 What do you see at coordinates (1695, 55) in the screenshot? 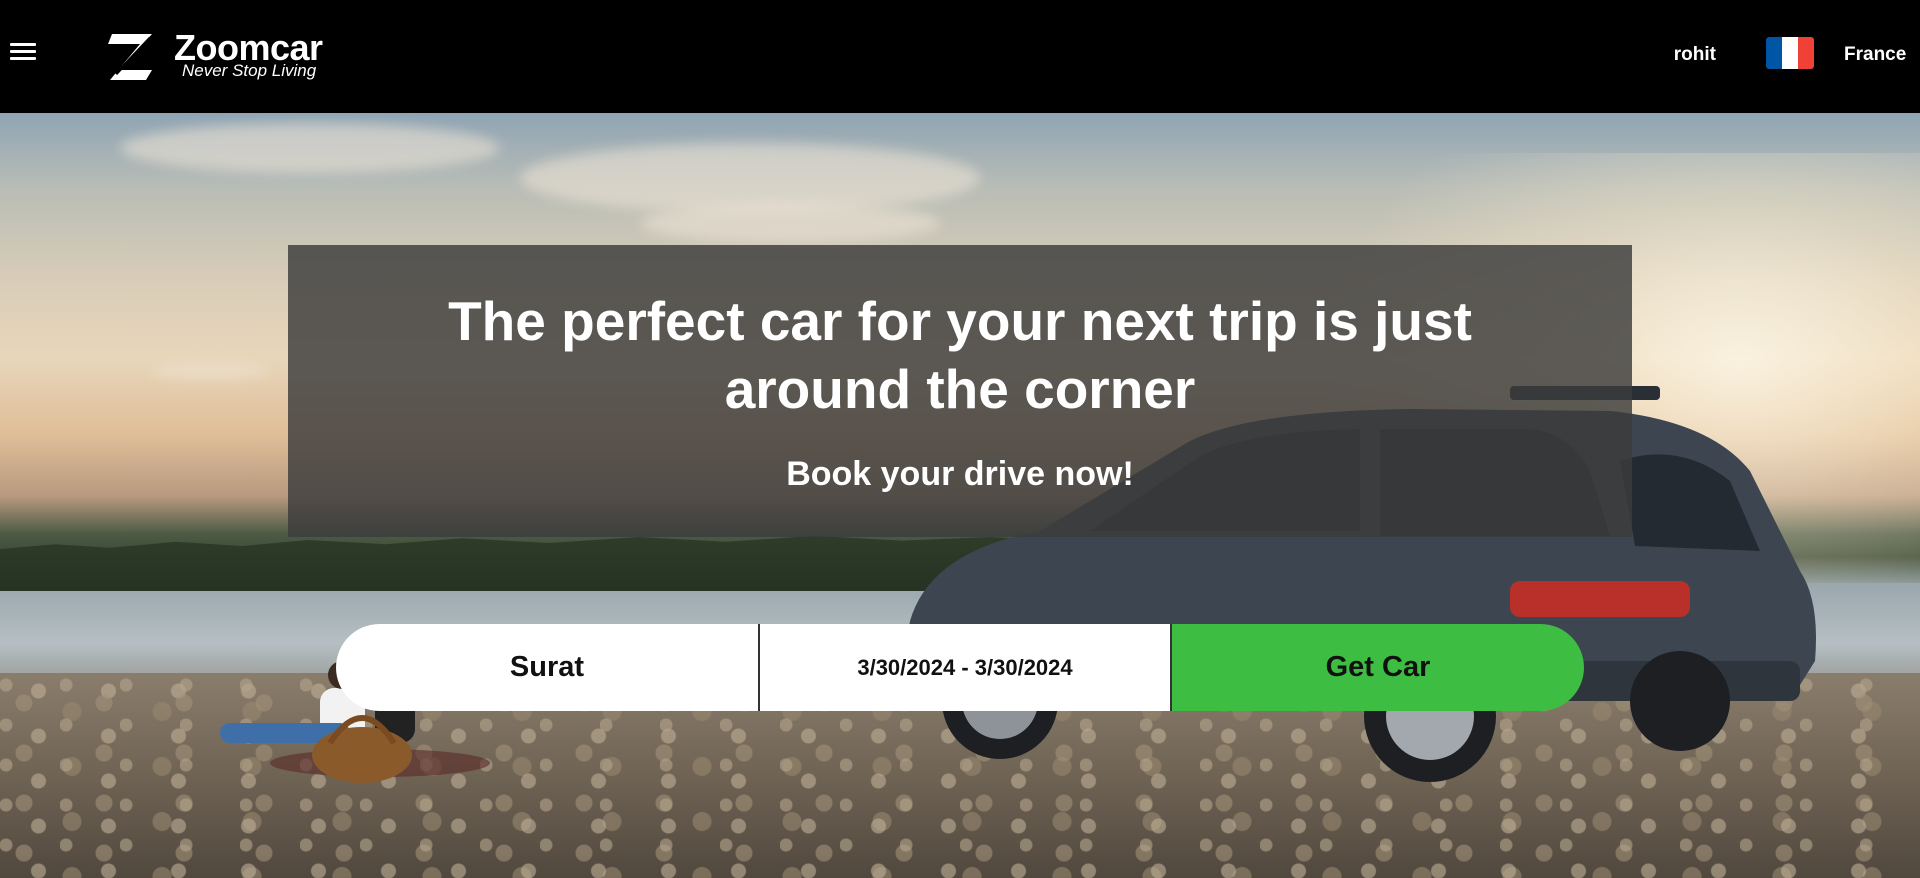
I see `user-name-link: rohit` at bounding box center [1695, 55].